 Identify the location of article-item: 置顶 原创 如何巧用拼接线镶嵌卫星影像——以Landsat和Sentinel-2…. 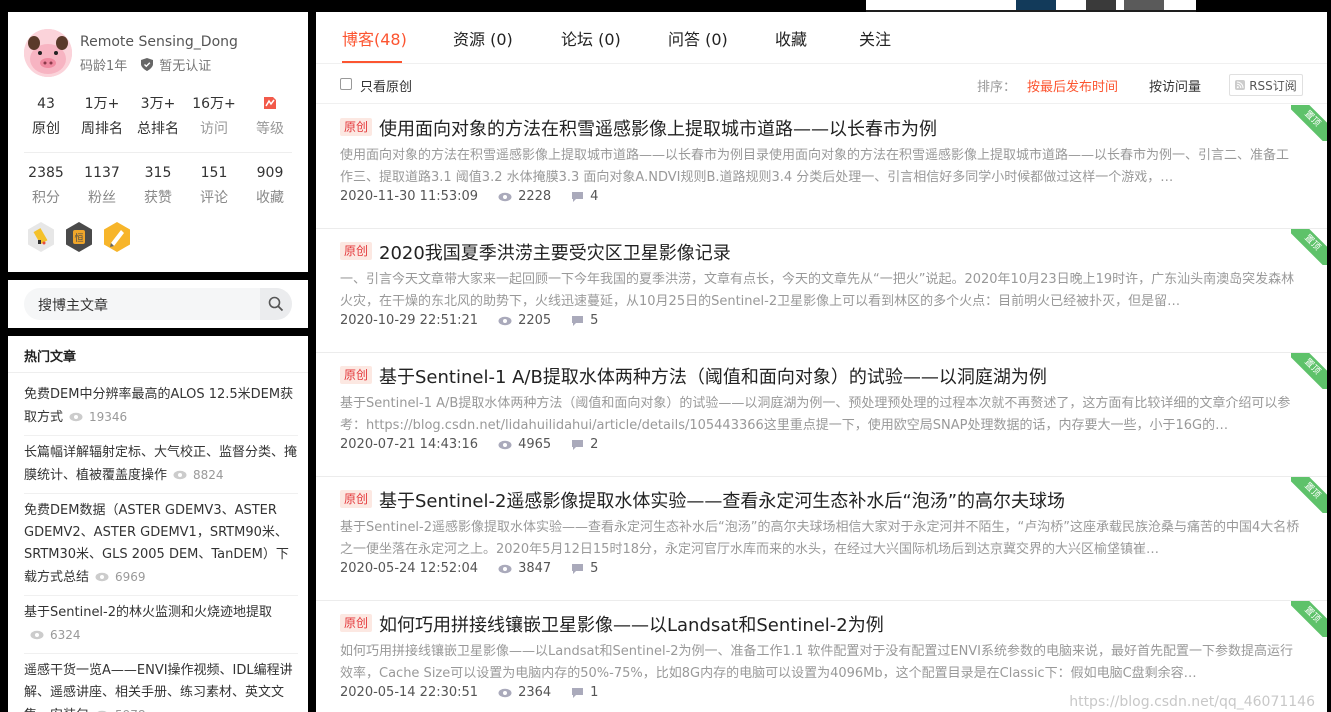
(821, 656).